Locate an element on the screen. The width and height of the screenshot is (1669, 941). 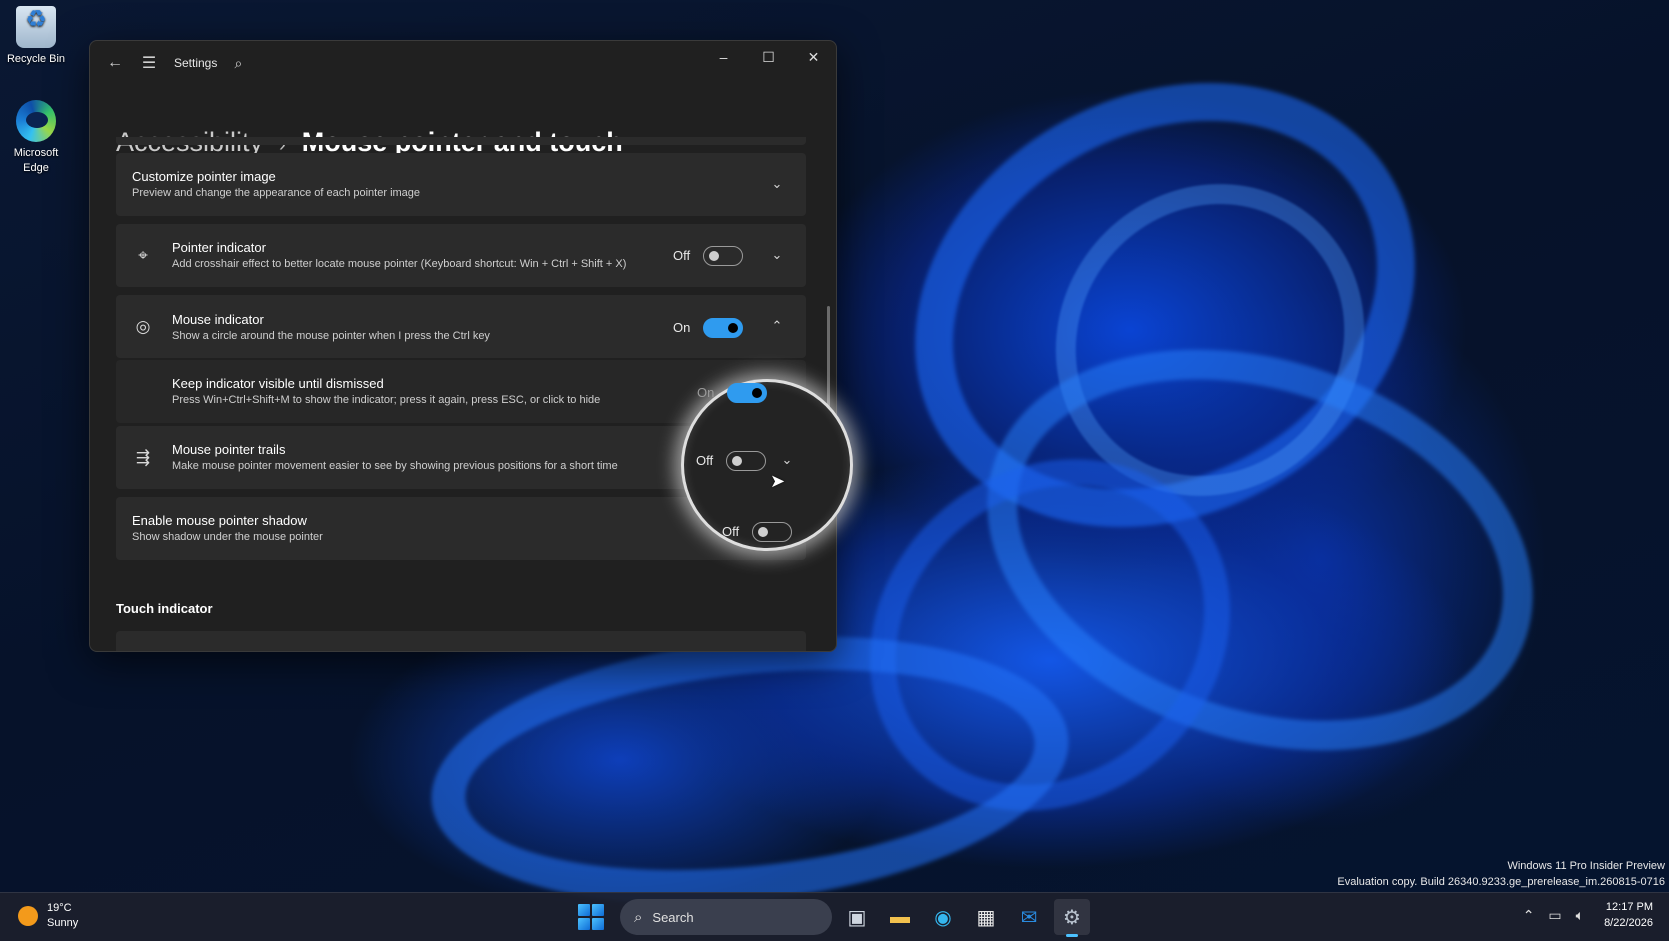
clock-time: 12:17 PM is located at coordinates (1629, 907).